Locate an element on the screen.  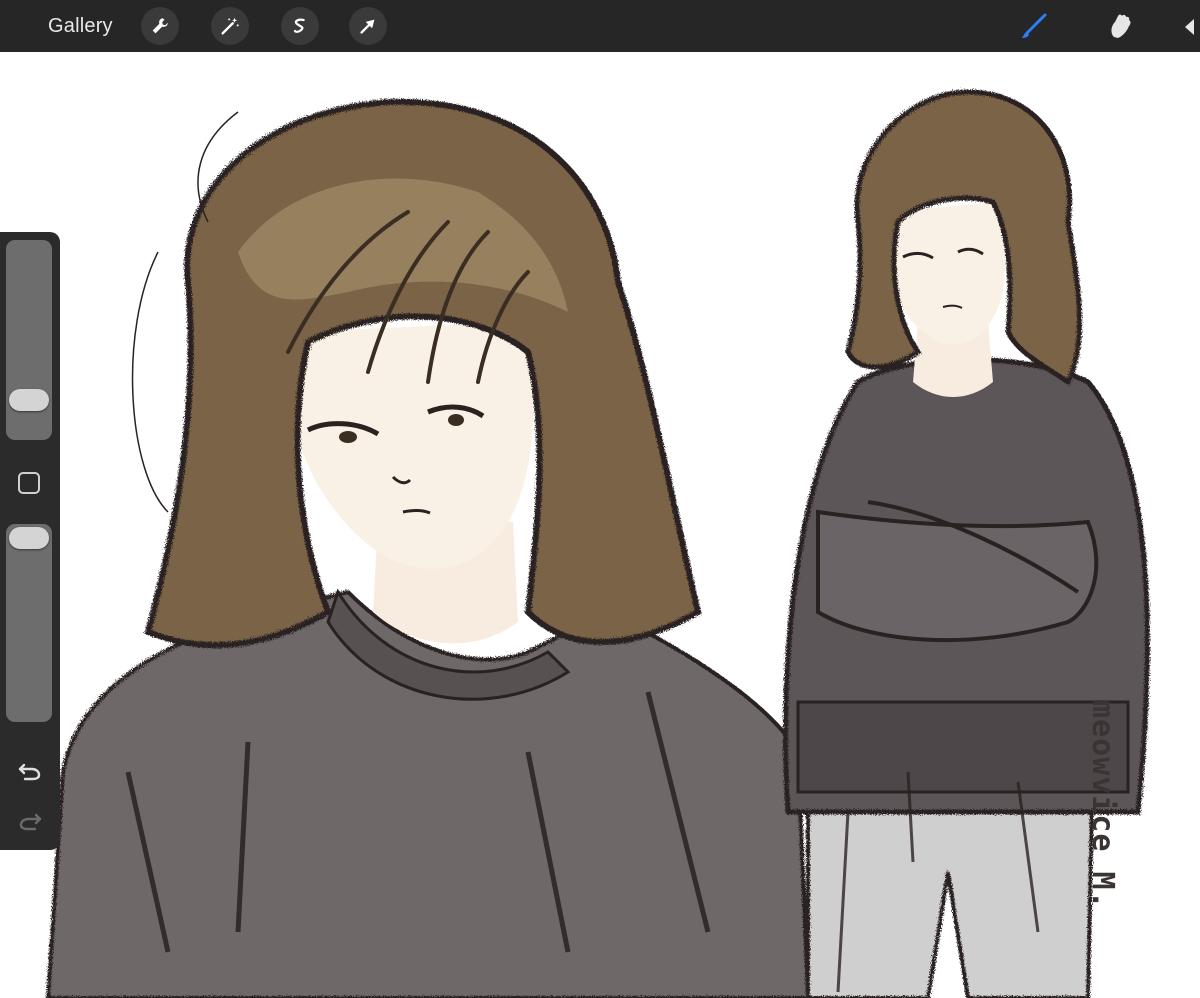
smudge-icon is located at coordinates (1121, 26).